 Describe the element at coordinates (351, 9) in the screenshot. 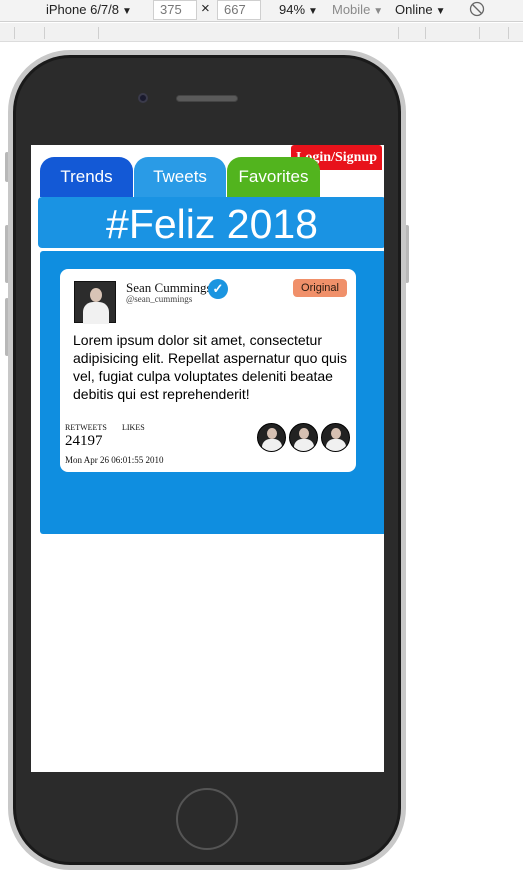

I see `mode-label: Mobile` at that location.